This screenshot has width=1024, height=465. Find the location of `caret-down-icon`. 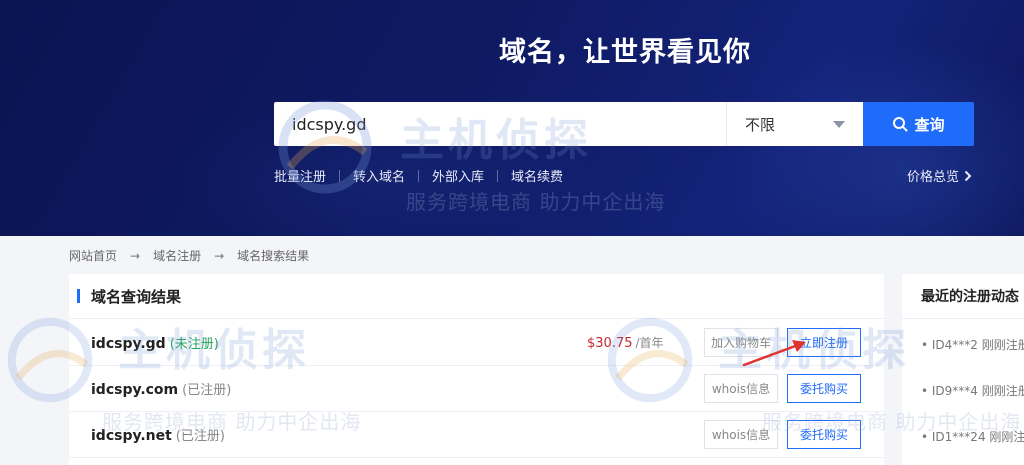

caret-down-icon is located at coordinates (839, 124).